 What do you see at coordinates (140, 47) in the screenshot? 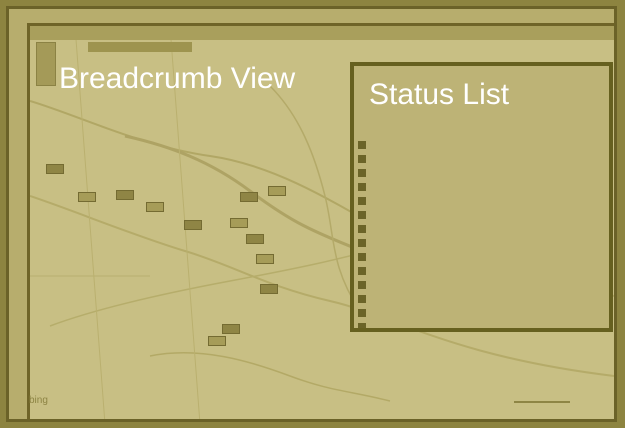
I see `map-searchbar` at bounding box center [140, 47].